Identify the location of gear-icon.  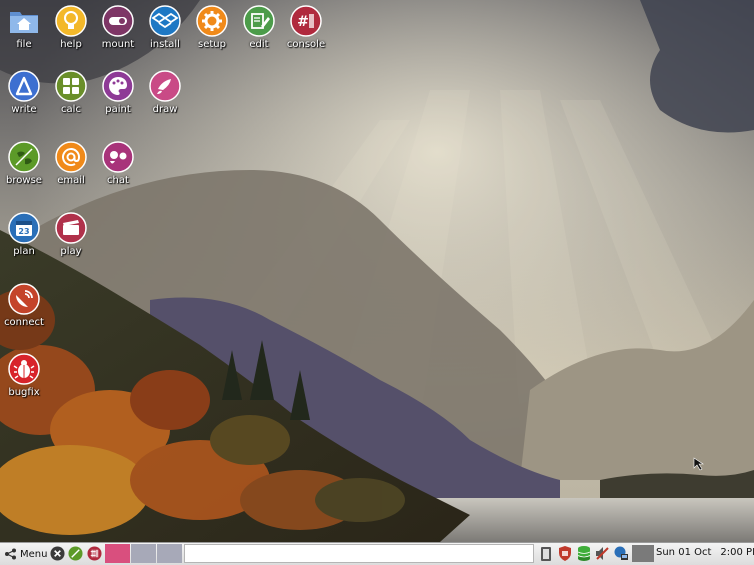
(212, 21).